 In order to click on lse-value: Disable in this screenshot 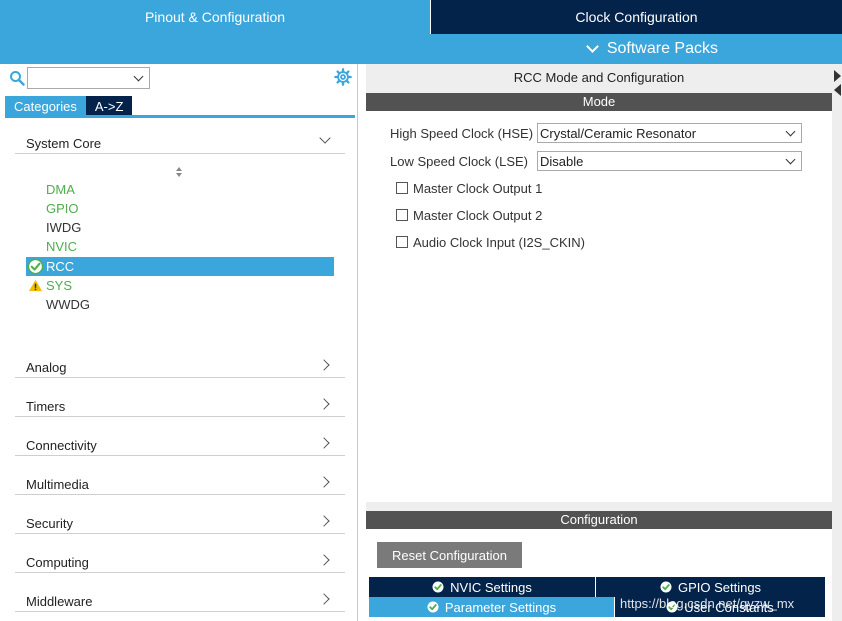, I will do `click(562, 161)`.